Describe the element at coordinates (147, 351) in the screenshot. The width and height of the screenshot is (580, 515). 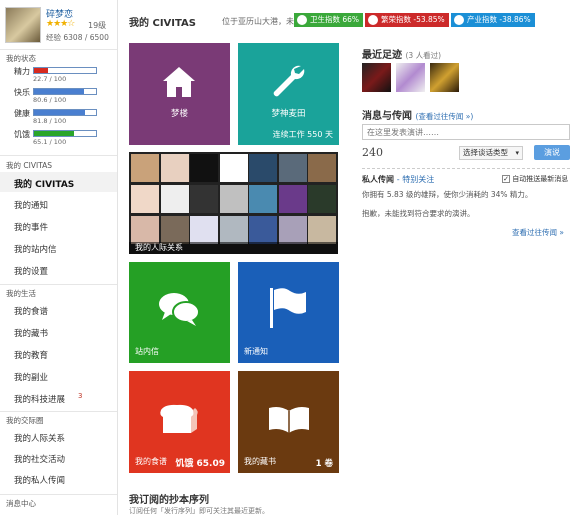
I see `inbox-tile-label: 站内信` at that location.